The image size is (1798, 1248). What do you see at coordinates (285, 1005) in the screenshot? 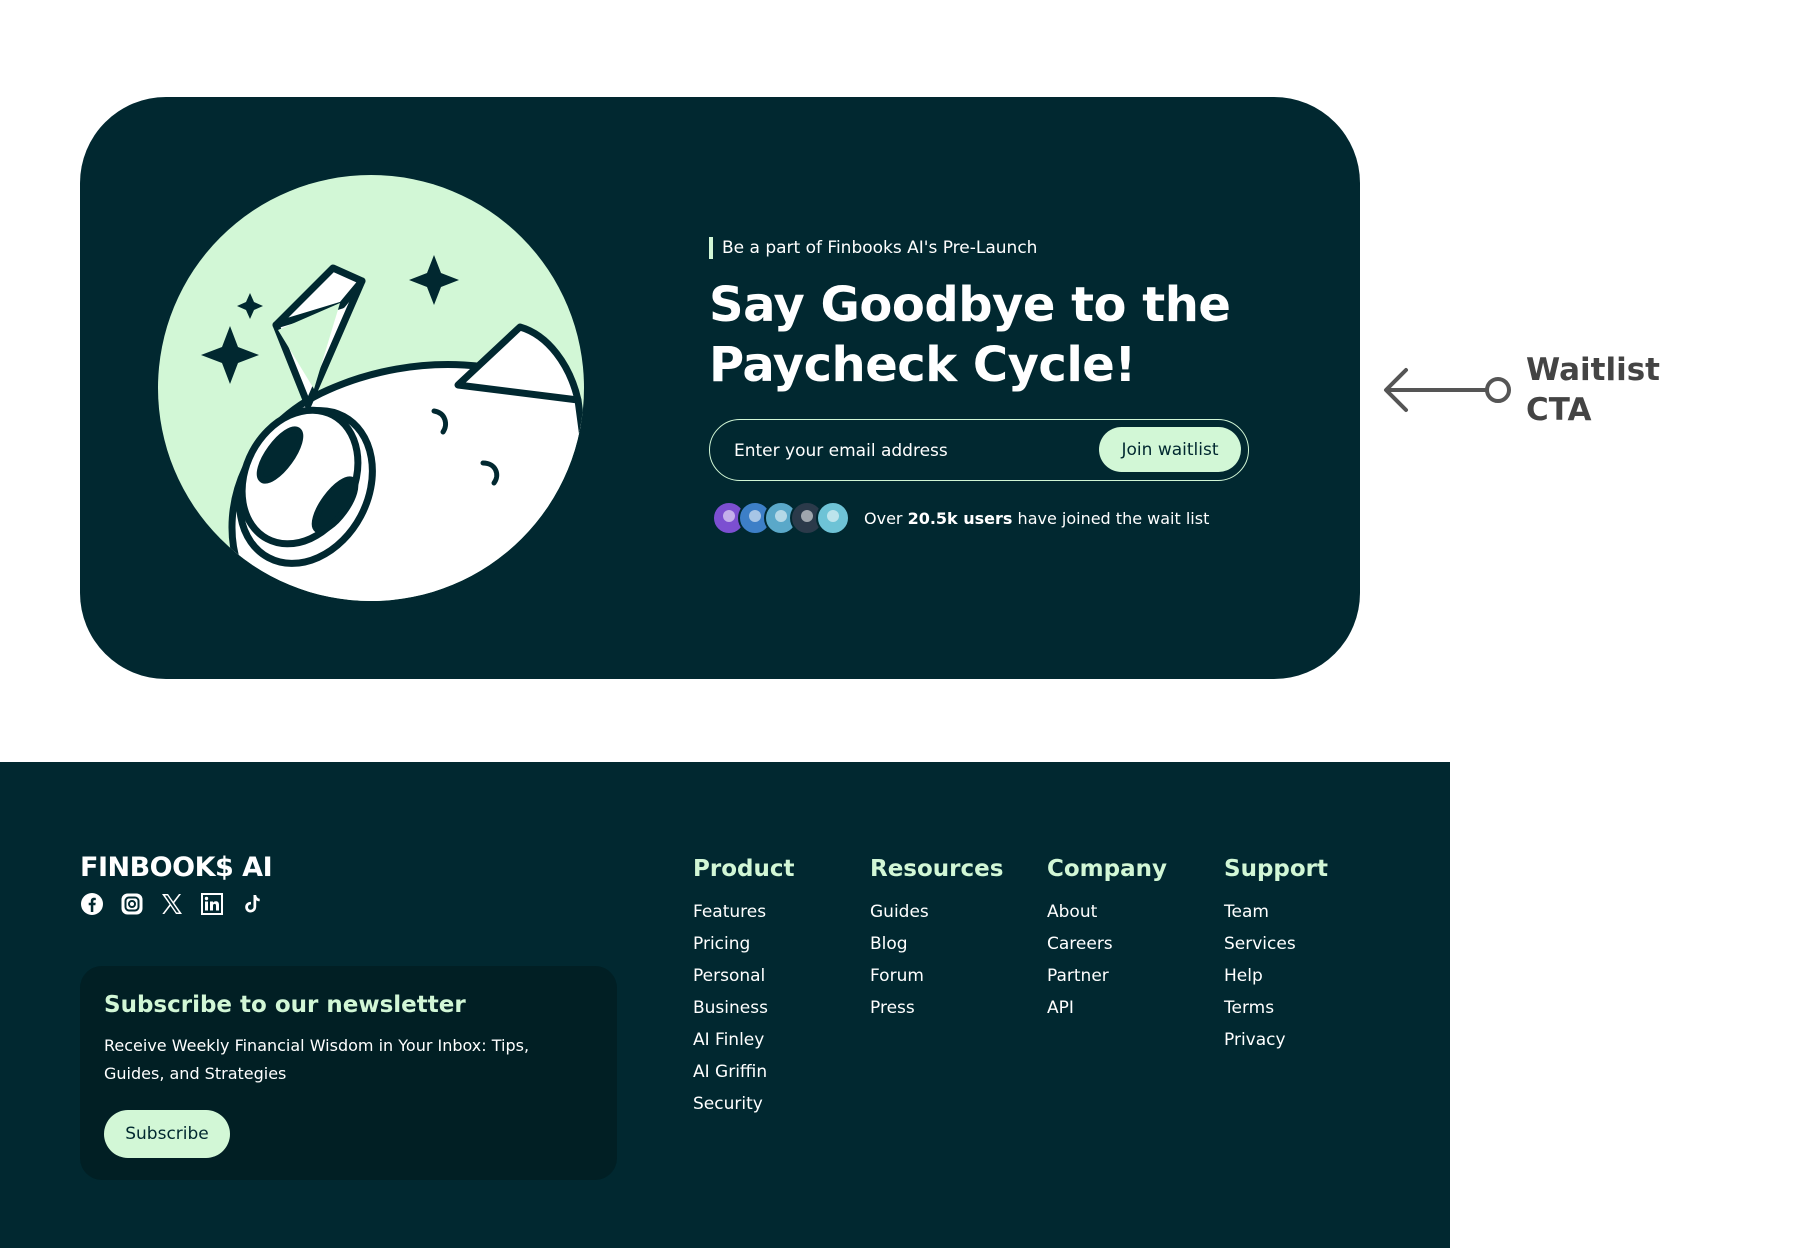
I see `newsletter-title: Subscribe to our newsletter` at bounding box center [285, 1005].